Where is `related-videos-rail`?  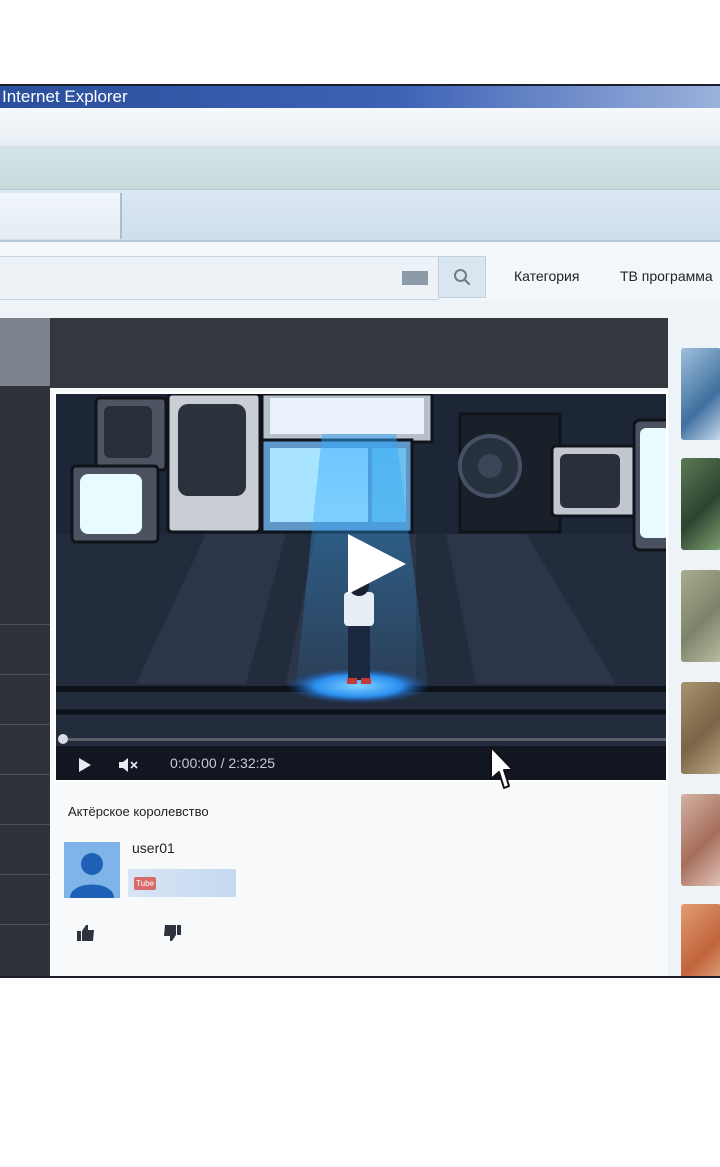
related-videos-rail is located at coordinates (694, 647).